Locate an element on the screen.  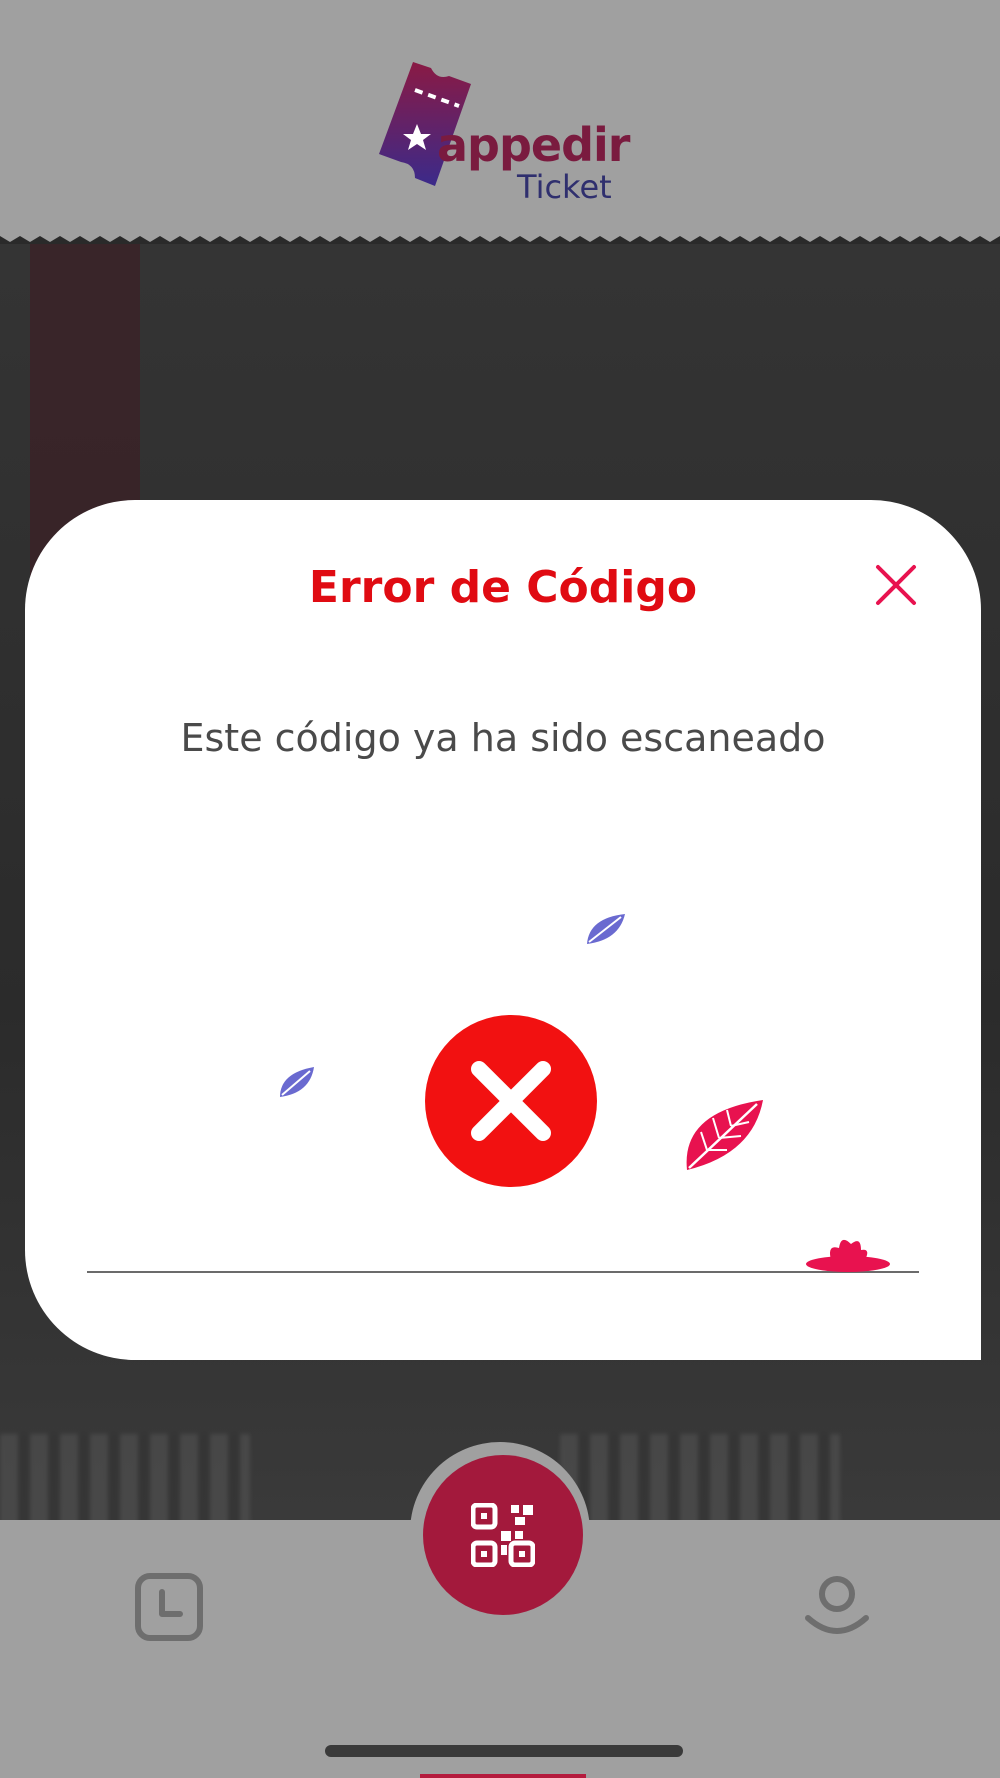
app-header: appedir Ticket is located at coordinates (500, 118).